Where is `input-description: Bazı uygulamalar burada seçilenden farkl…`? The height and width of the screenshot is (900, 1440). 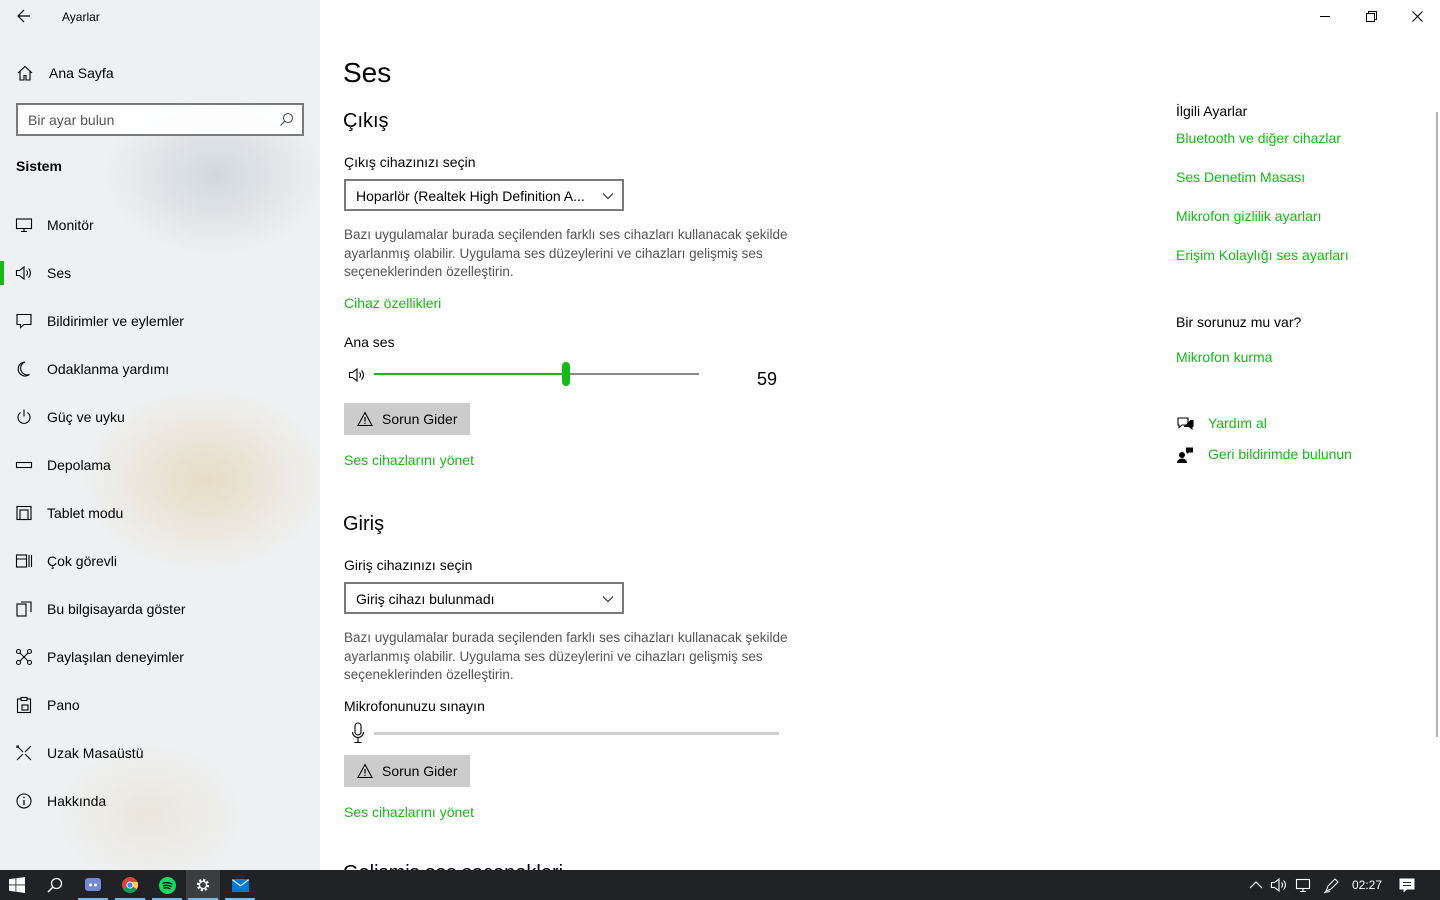
input-description: Bazı uygulamalar burada seçilenden farkl… is located at coordinates (566, 656).